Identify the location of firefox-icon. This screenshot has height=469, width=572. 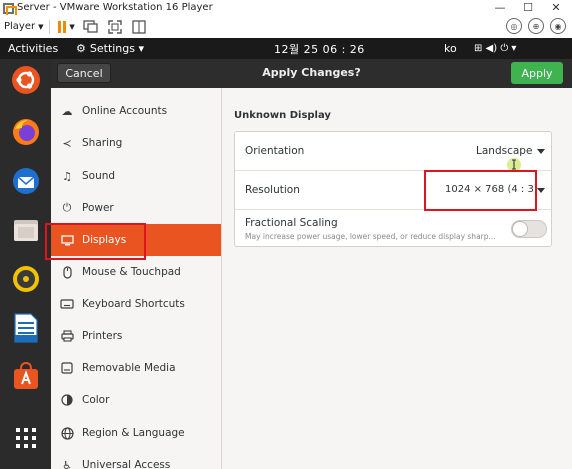
(25, 131).